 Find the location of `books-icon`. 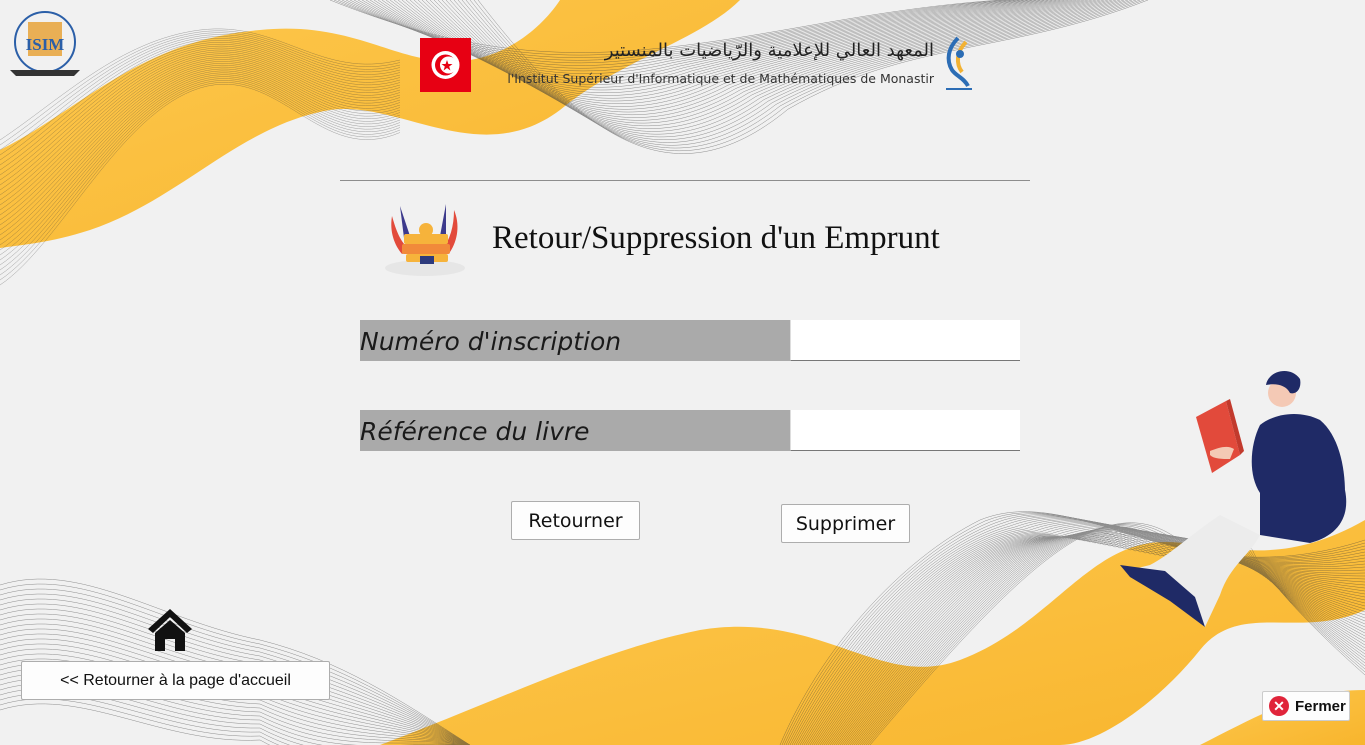

books-icon is located at coordinates (425, 240).